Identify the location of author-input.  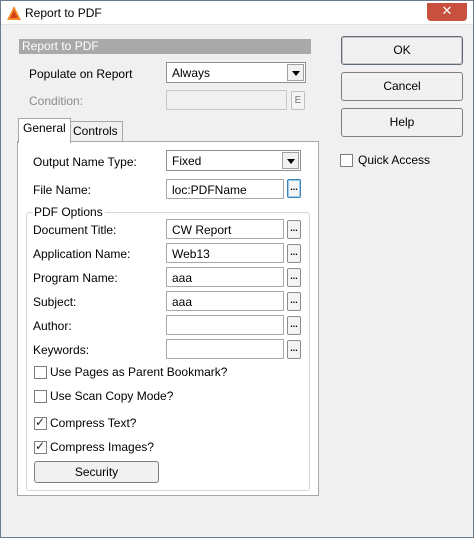
(225, 325).